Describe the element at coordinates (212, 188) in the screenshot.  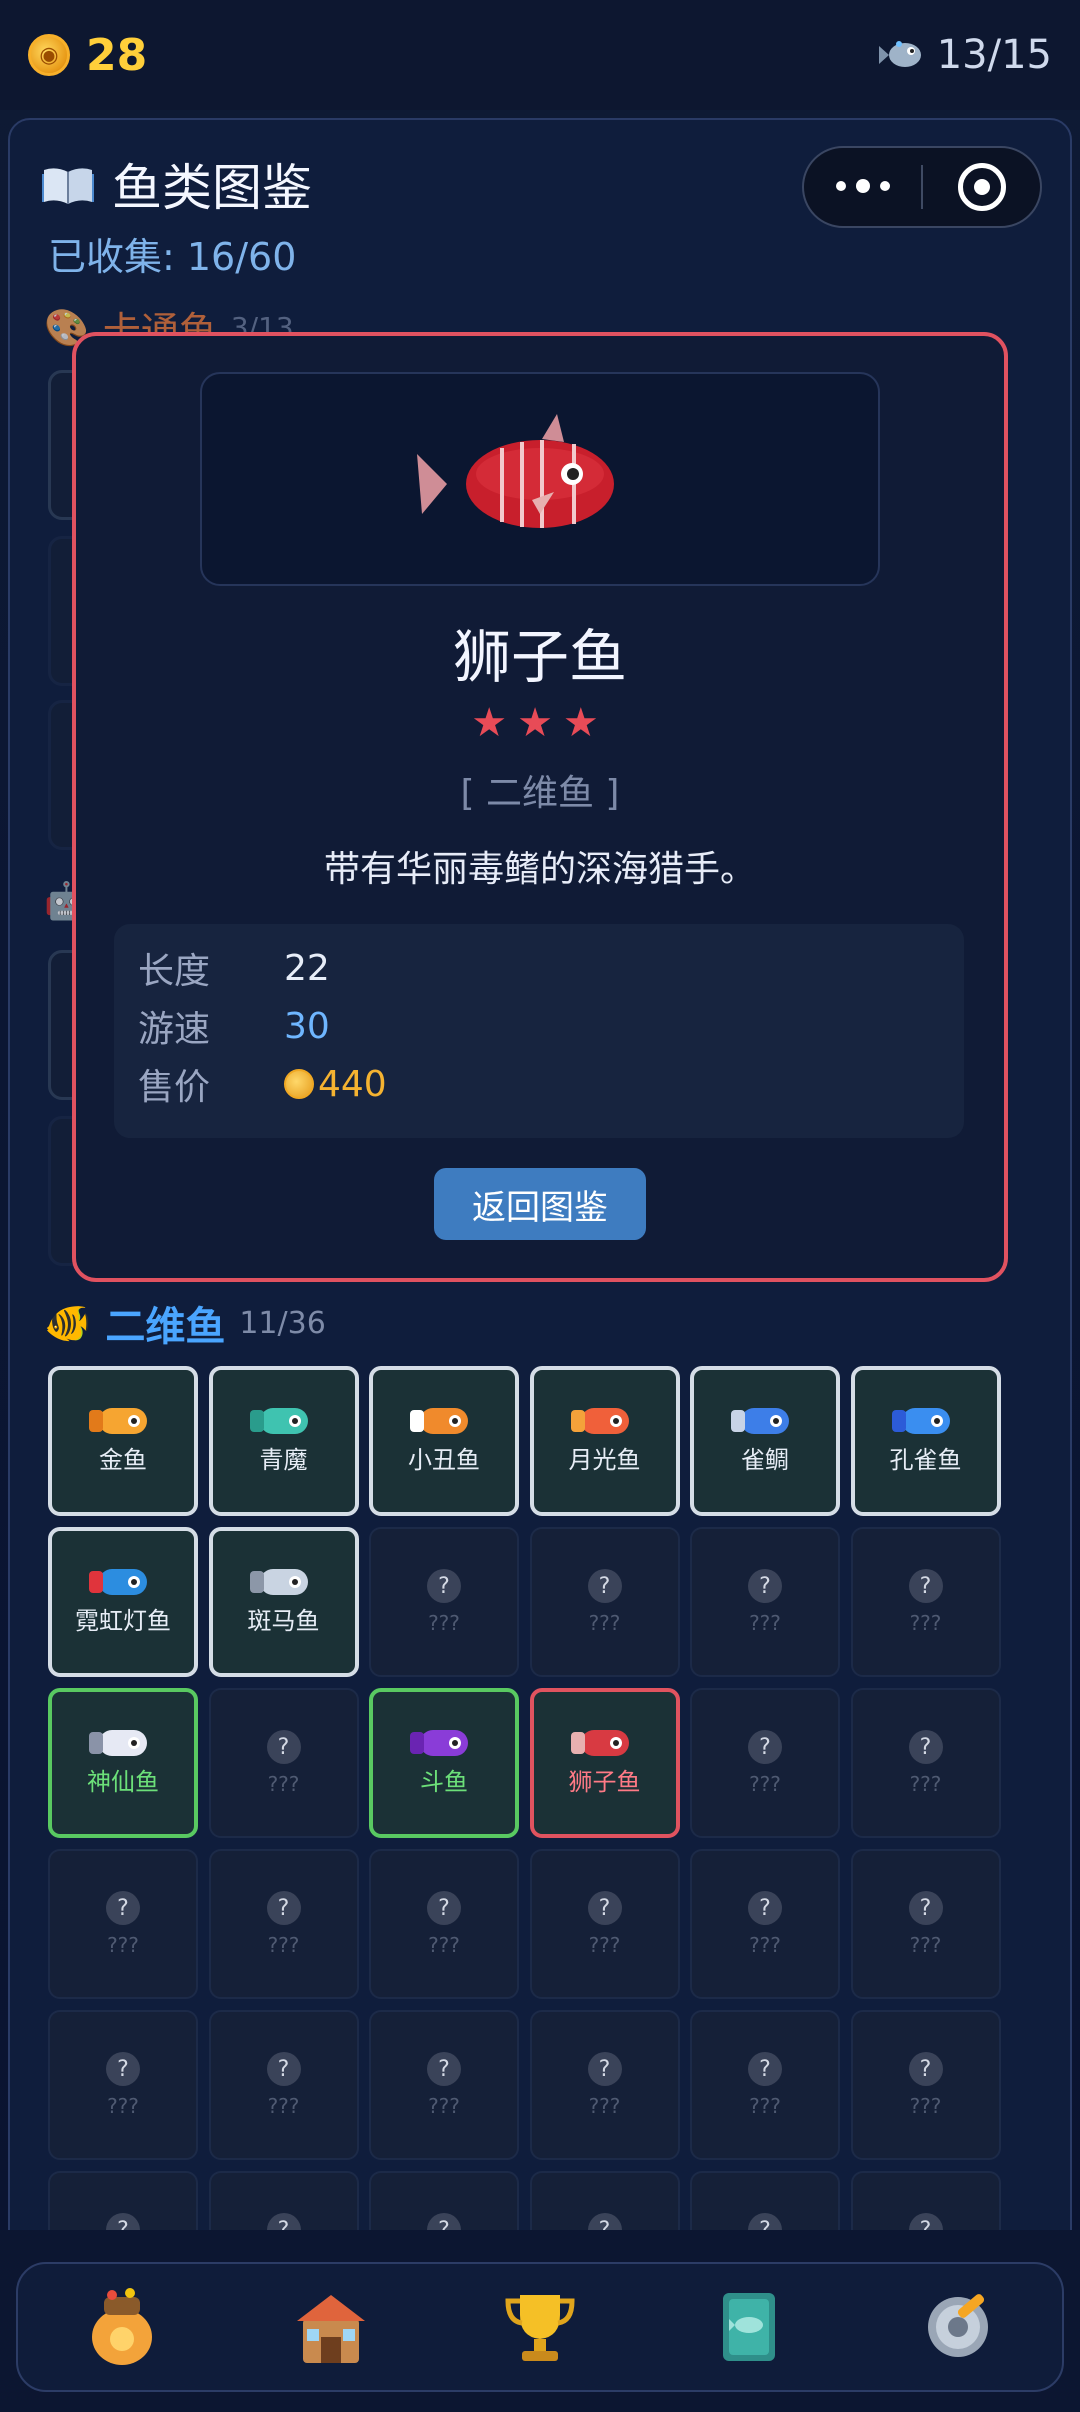
I see `page-title-text: 鱼类图鉴` at that location.